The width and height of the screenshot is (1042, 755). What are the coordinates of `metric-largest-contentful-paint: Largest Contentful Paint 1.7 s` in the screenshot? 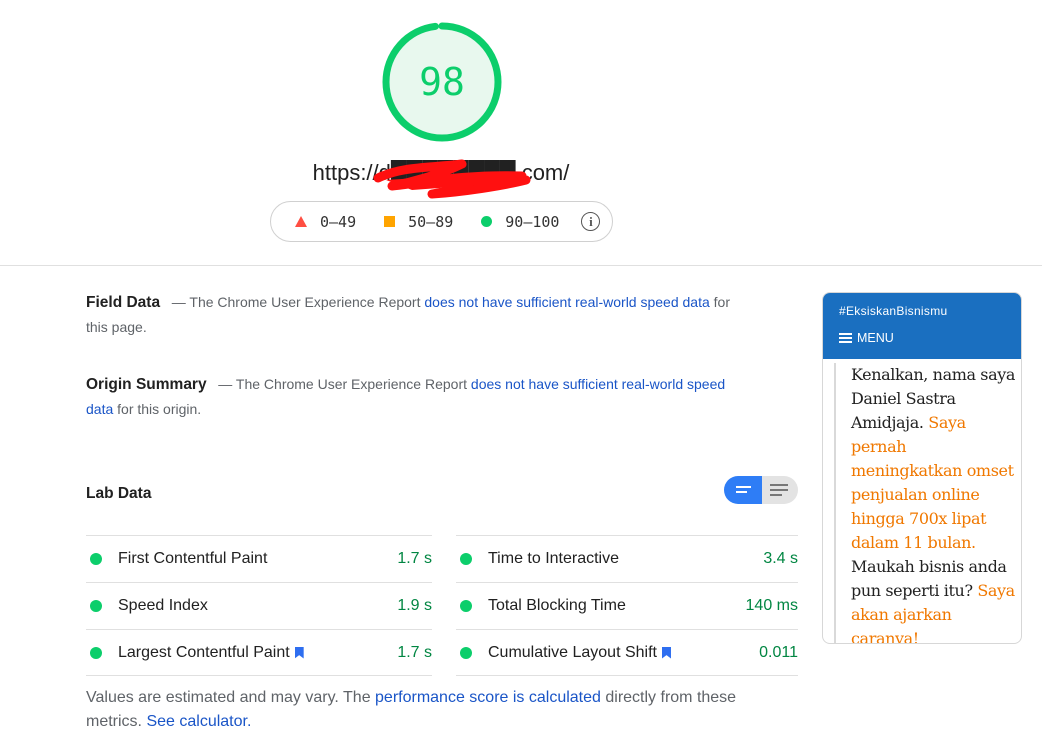 It's located at (259, 652).